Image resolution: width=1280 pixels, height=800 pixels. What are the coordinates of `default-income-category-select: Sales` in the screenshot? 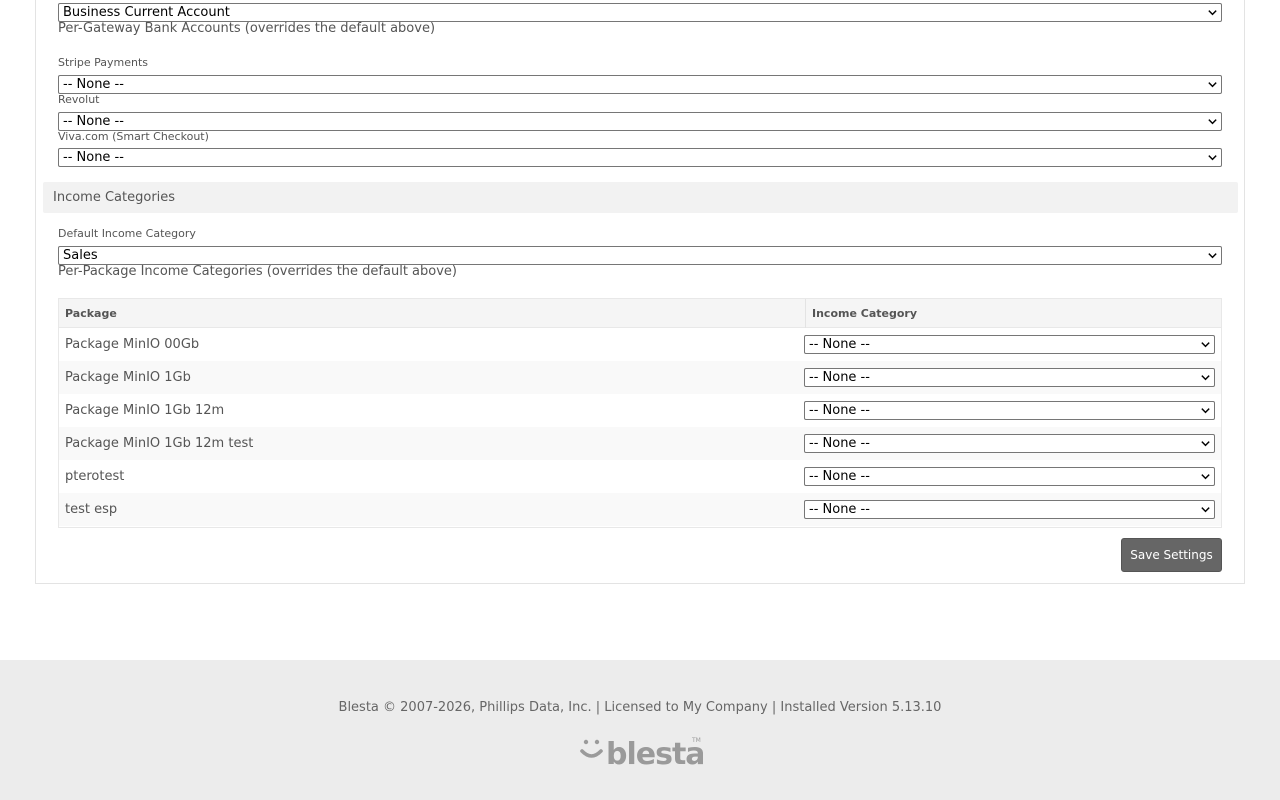 It's located at (640, 255).